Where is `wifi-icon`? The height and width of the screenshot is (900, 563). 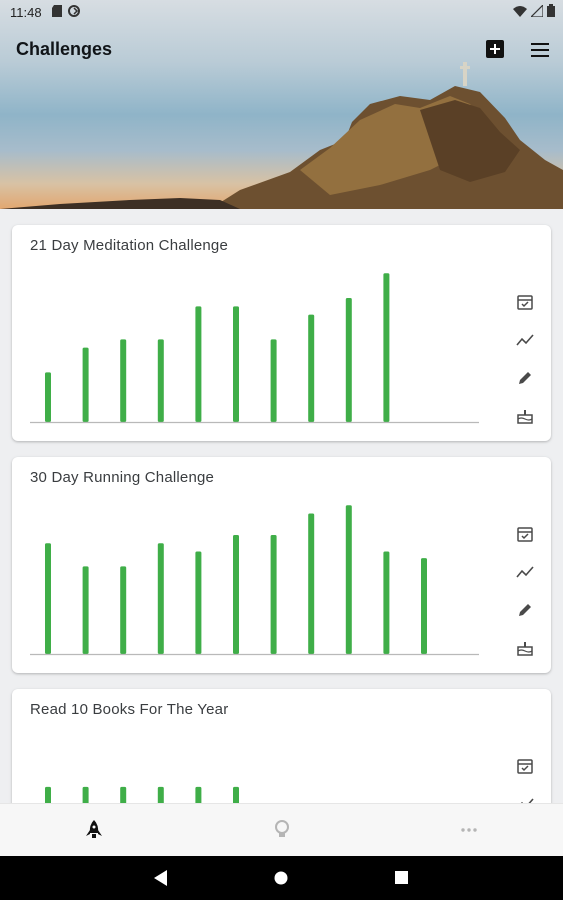
wifi-icon is located at coordinates (520, 11).